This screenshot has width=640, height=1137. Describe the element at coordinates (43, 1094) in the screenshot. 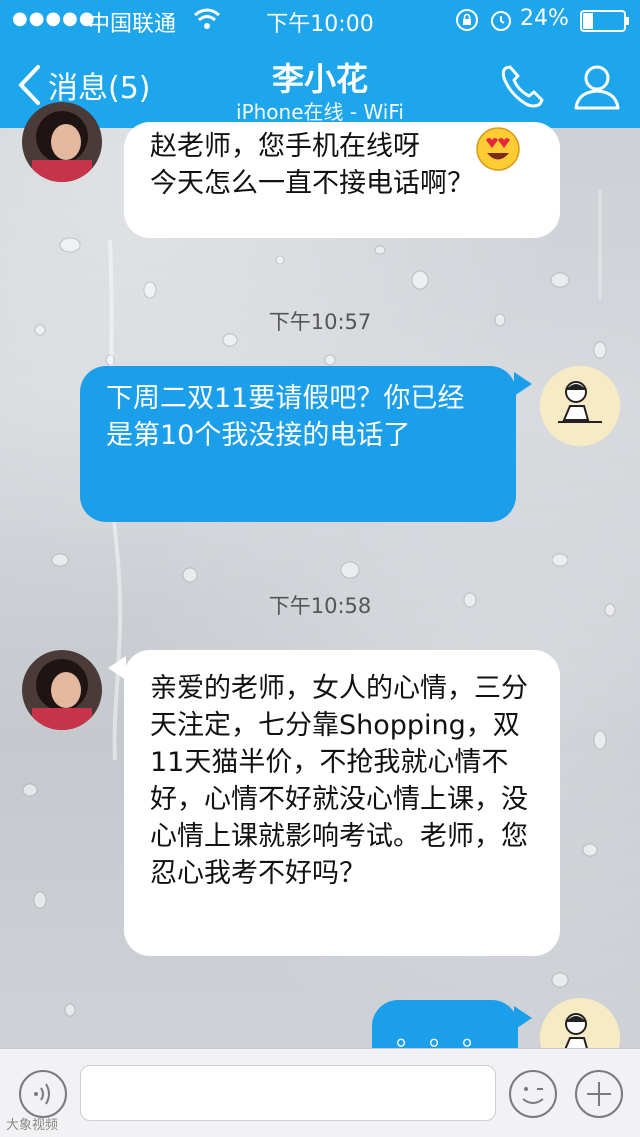

I see `voice-icon` at that location.